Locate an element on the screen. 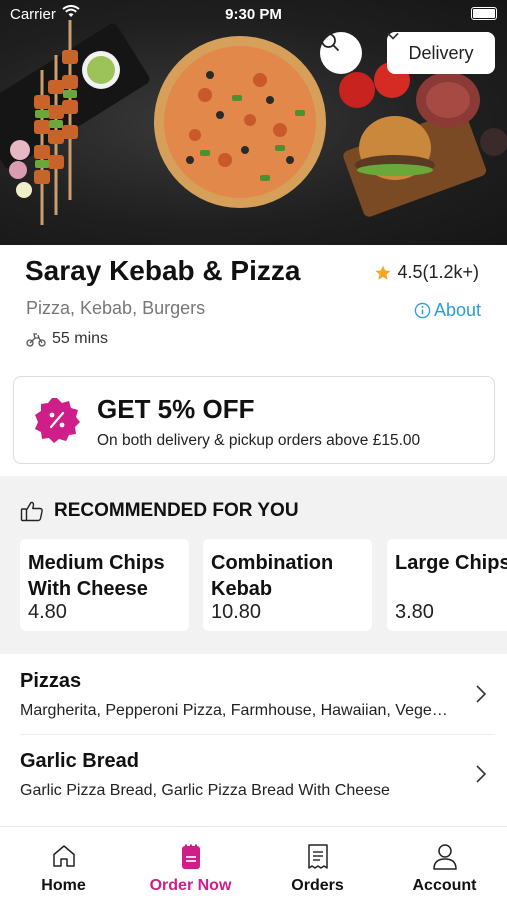 The image size is (507, 900). recommended-item-price: 10.80 is located at coordinates (236, 612).